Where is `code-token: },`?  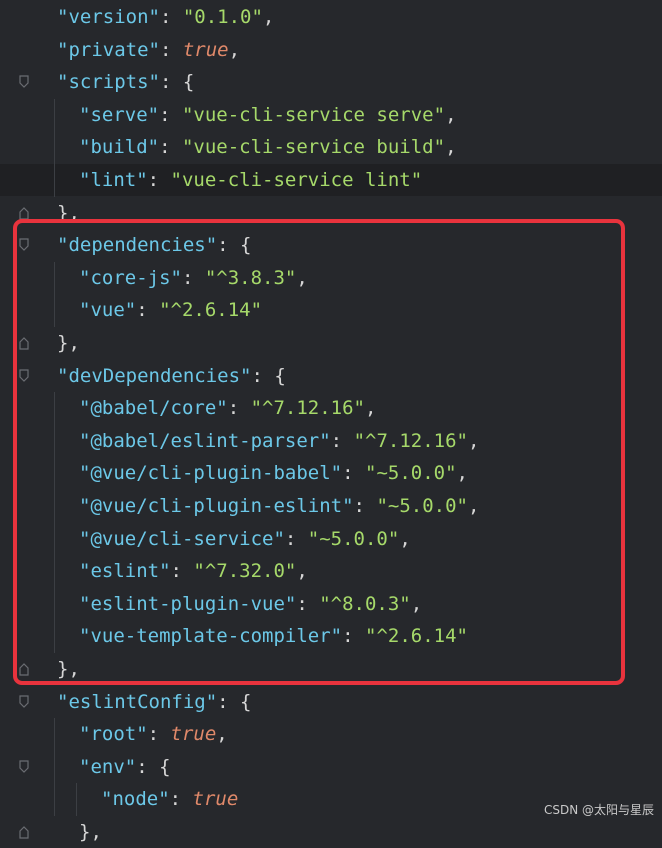
code-token: }, is located at coordinates (90, 832).